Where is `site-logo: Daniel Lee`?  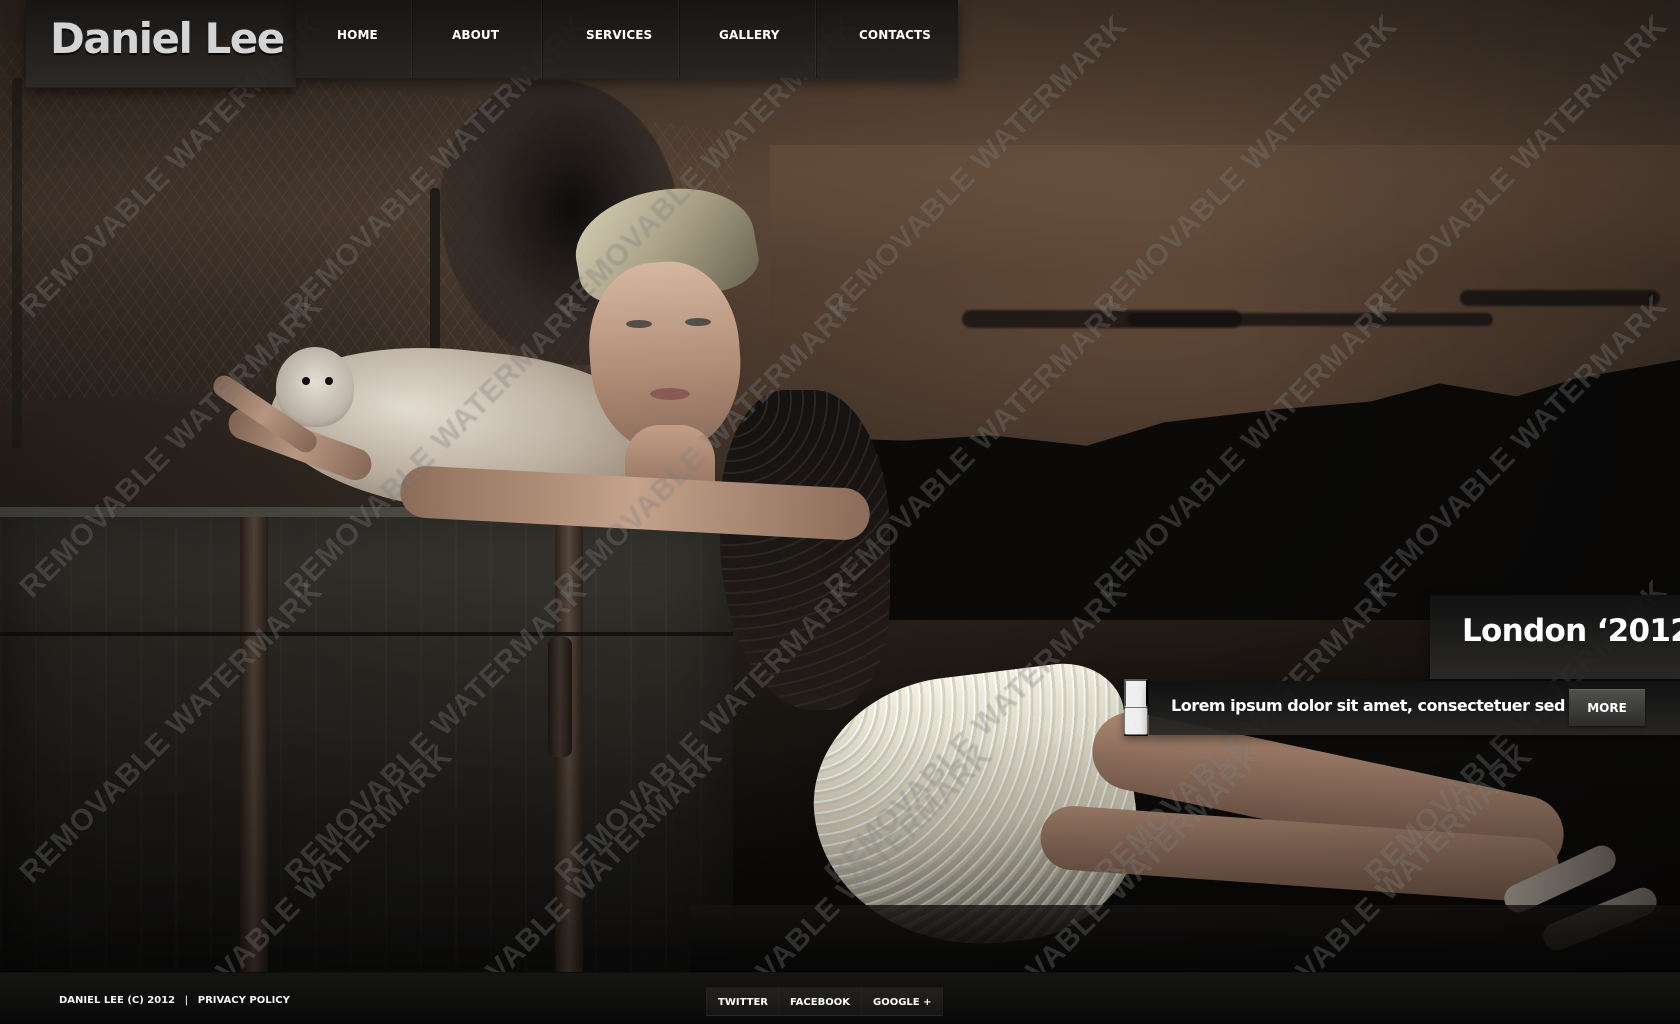 site-logo: Daniel Lee is located at coordinates (161, 44).